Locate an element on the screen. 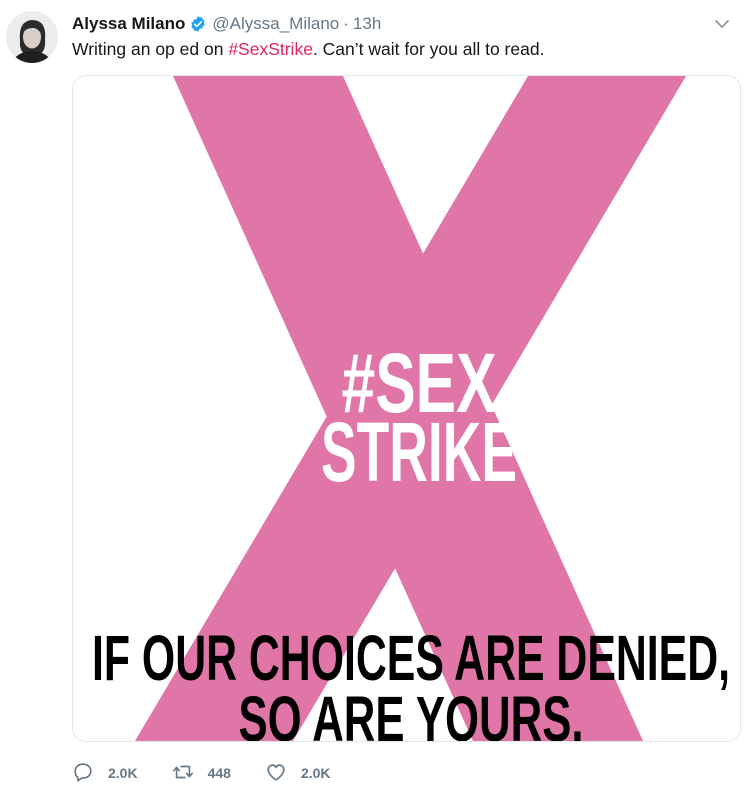 Image resolution: width=750 pixels, height=800 pixels. retweet-button: 448 is located at coordinates (201, 773).